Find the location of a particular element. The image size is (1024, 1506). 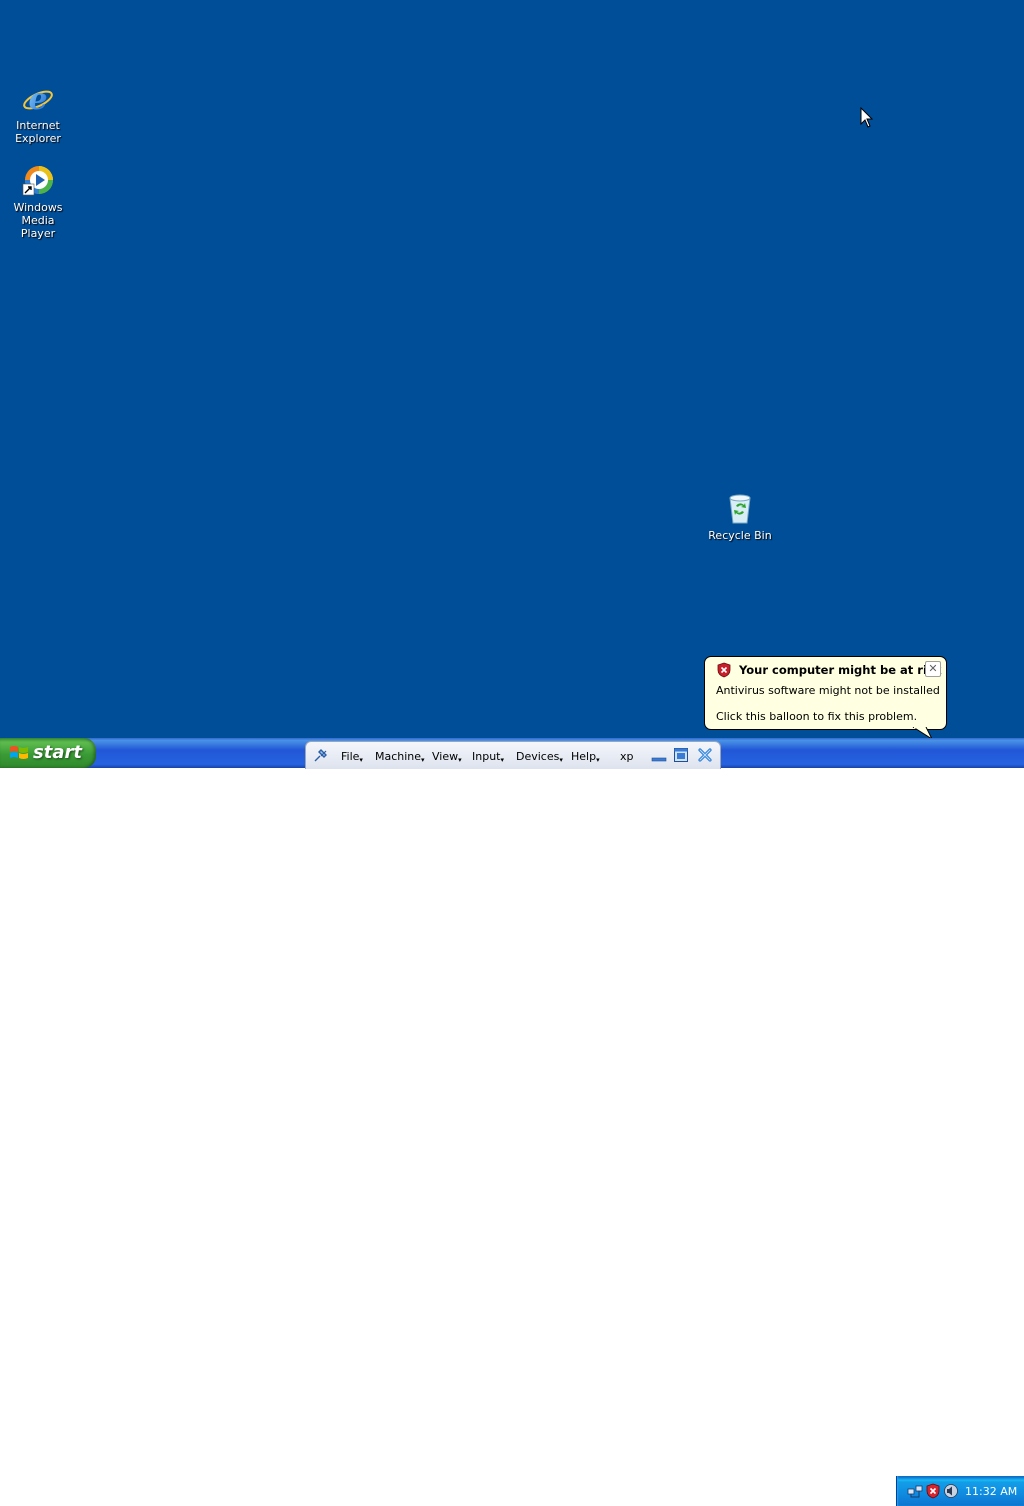

network-icon is located at coordinates (915, 1493).